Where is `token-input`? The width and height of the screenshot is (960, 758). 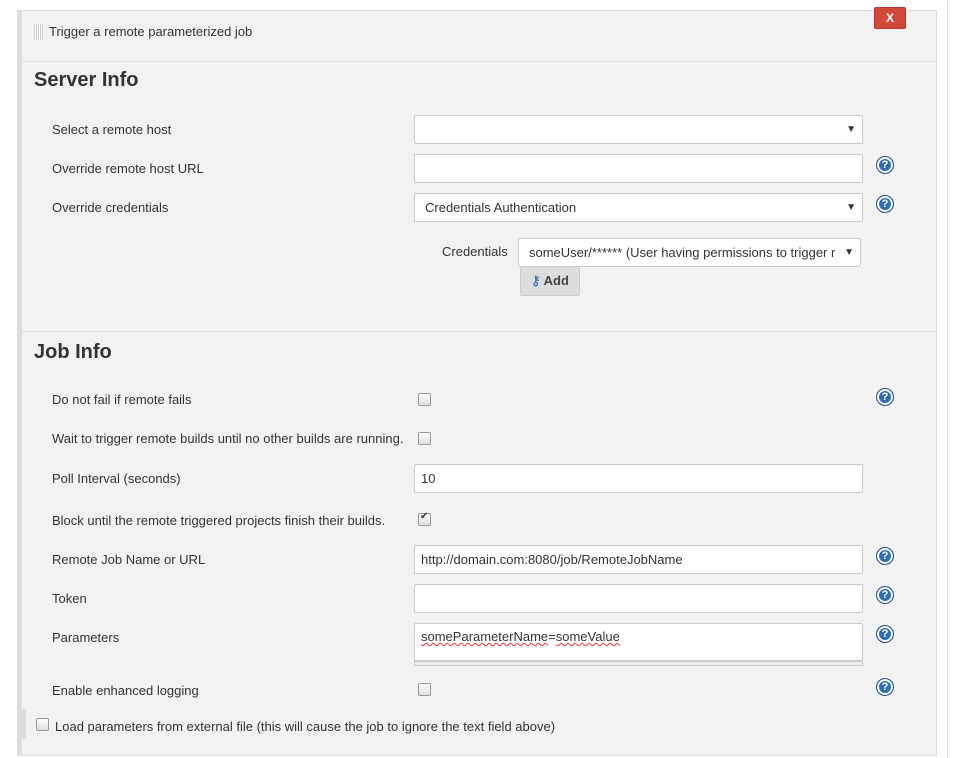
token-input is located at coordinates (638, 598).